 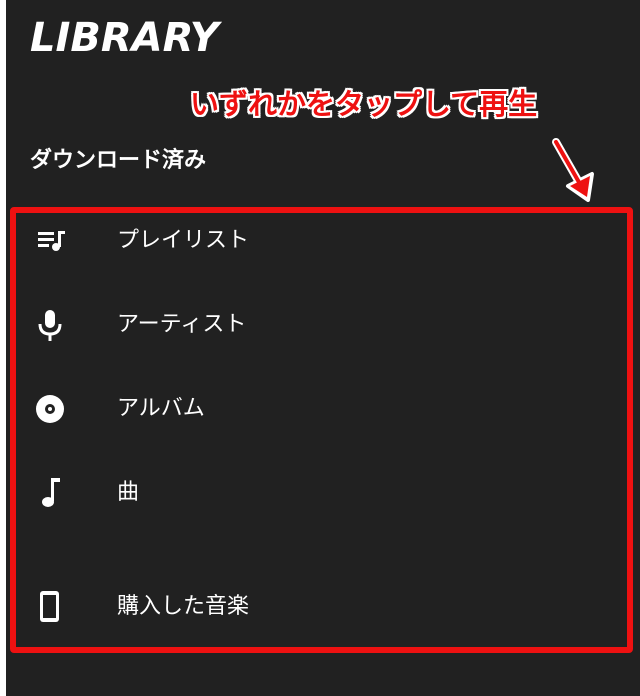 What do you see at coordinates (364, 104) in the screenshot?
I see `annotation-text: いずれかをタップして再生` at bounding box center [364, 104].